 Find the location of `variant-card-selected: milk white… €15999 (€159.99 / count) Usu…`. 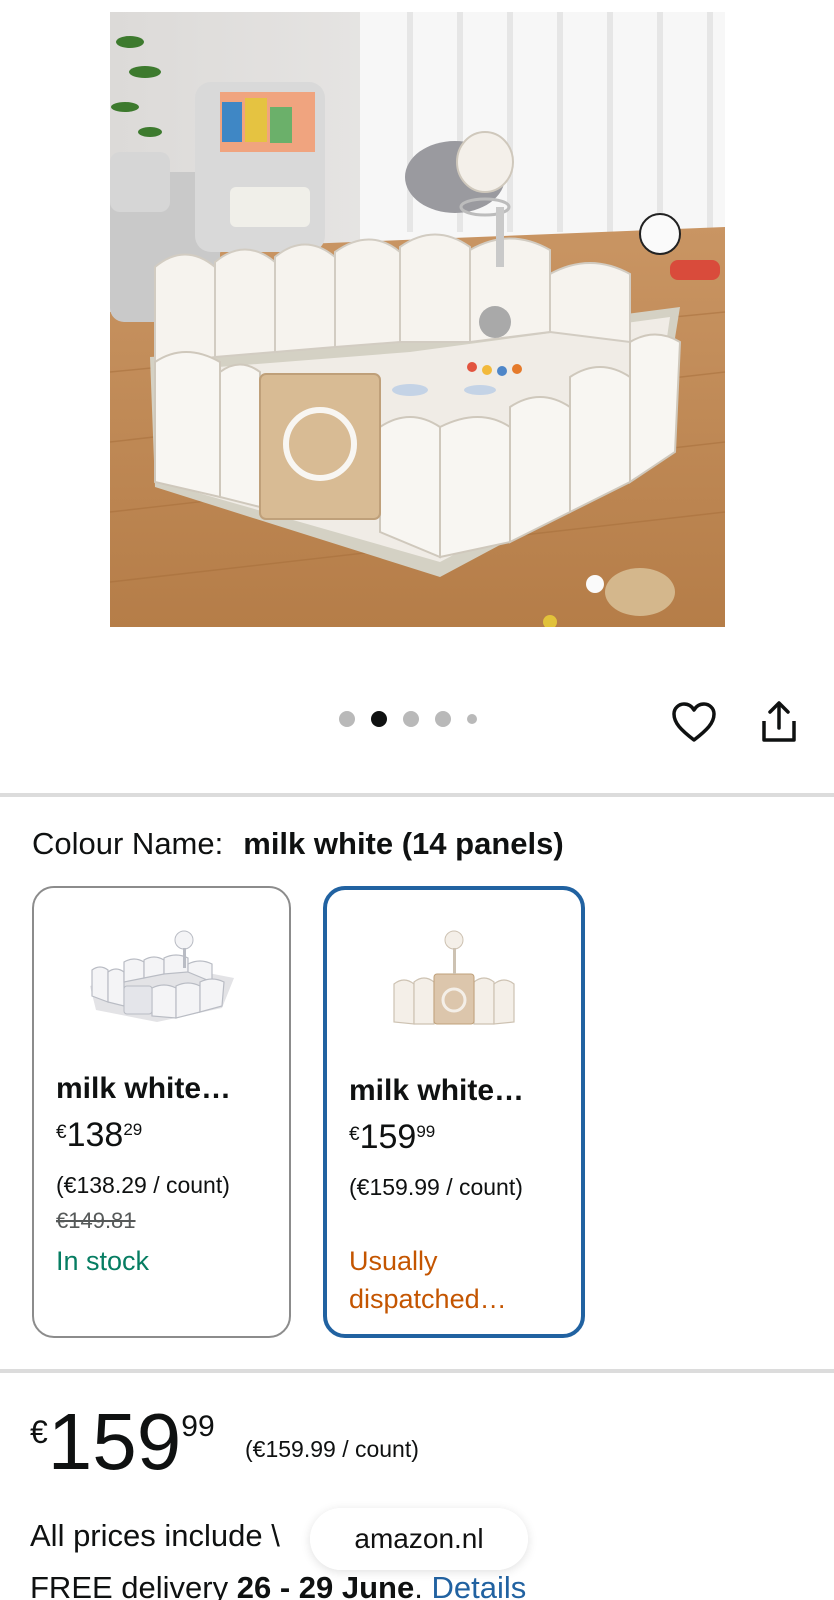

variant-card-selected: milk white… €15999 (€159.99 / count) Usu… is located at coordinates (454, 1112).